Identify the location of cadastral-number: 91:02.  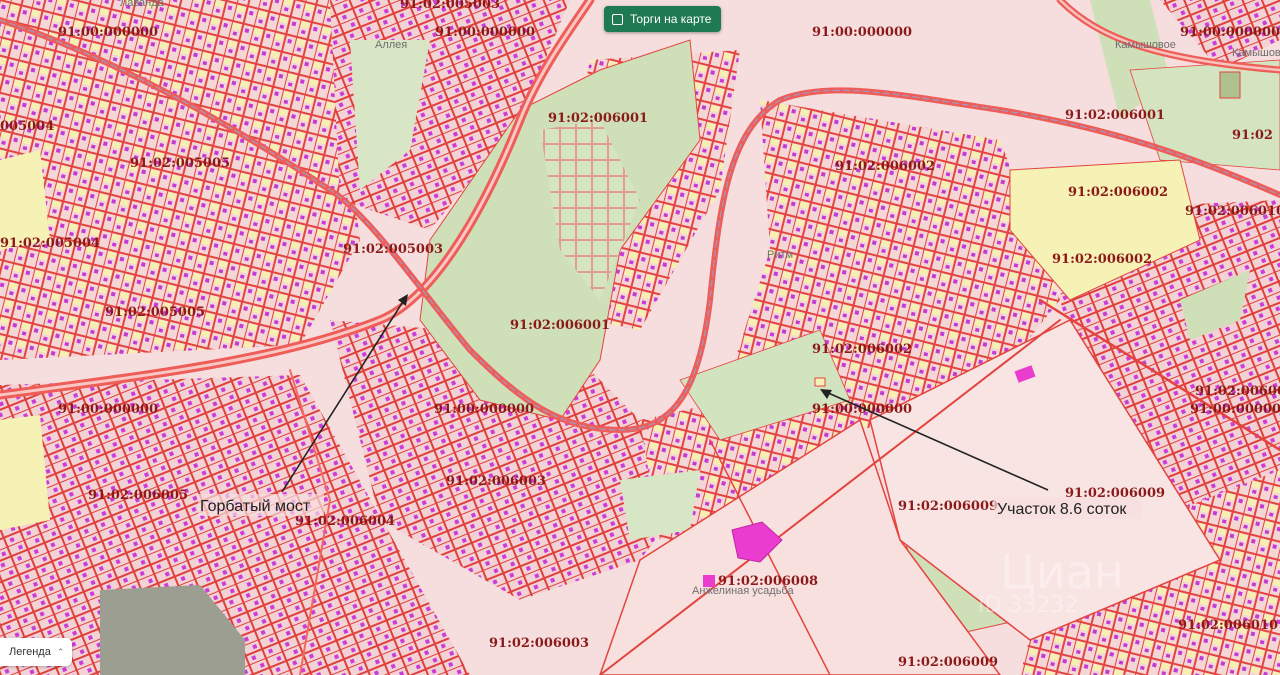
(1252, 135).